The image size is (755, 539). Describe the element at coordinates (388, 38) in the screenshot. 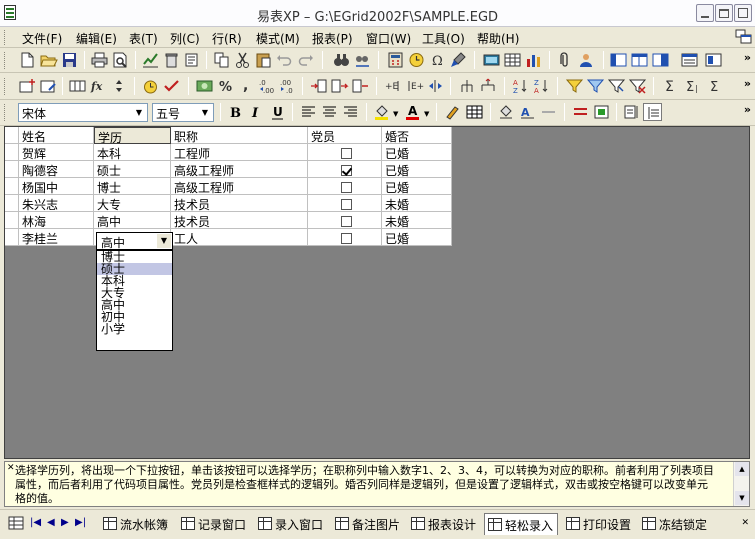

I see `menu-window: 窗口(W)` at that location.